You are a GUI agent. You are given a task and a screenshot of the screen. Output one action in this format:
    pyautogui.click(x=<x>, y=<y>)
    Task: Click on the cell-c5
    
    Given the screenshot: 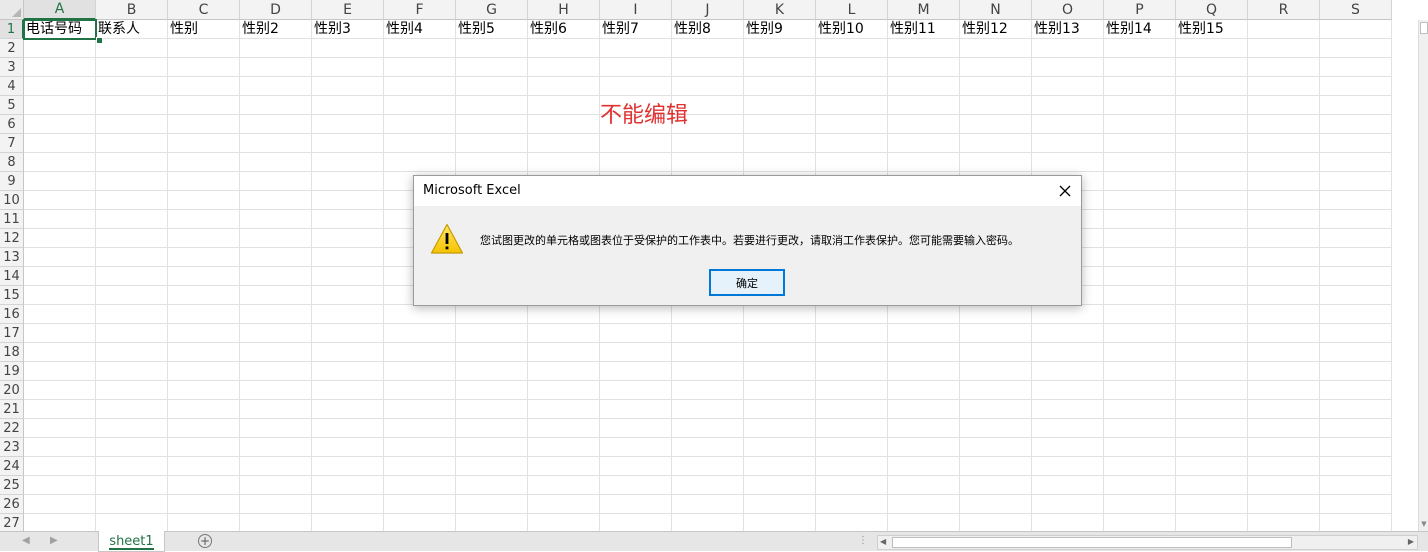 What is the action you would take?
    pyautogui.click(x=204, y=105)
    